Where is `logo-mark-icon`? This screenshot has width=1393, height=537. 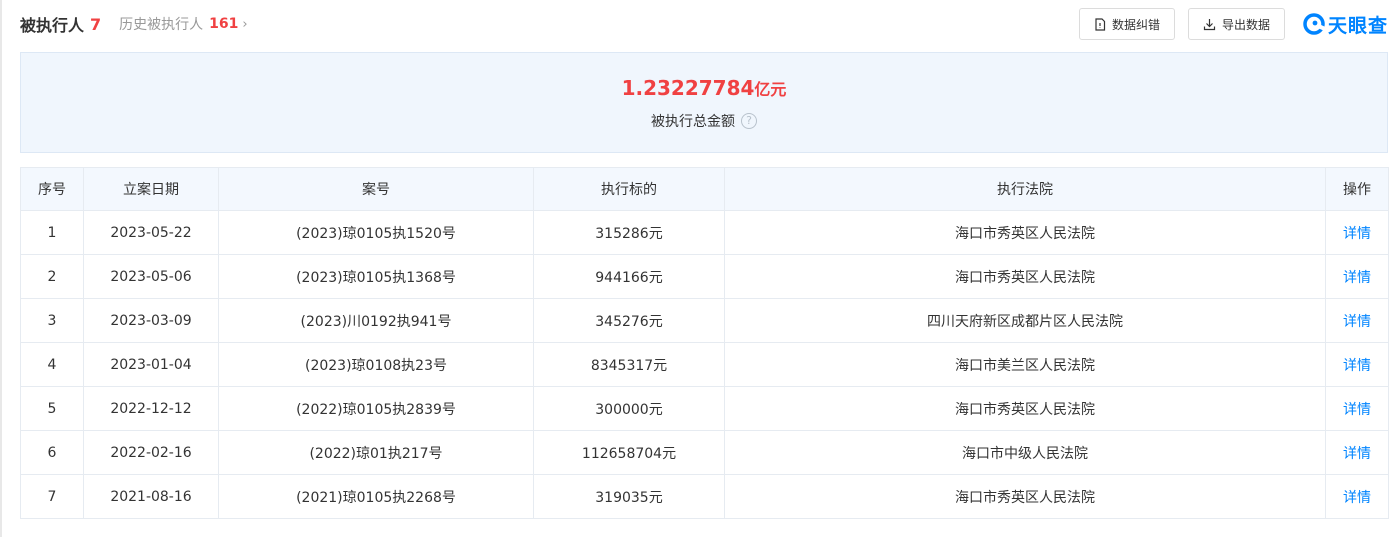
logo-mark-icon is located at coordinates (1314, 24).